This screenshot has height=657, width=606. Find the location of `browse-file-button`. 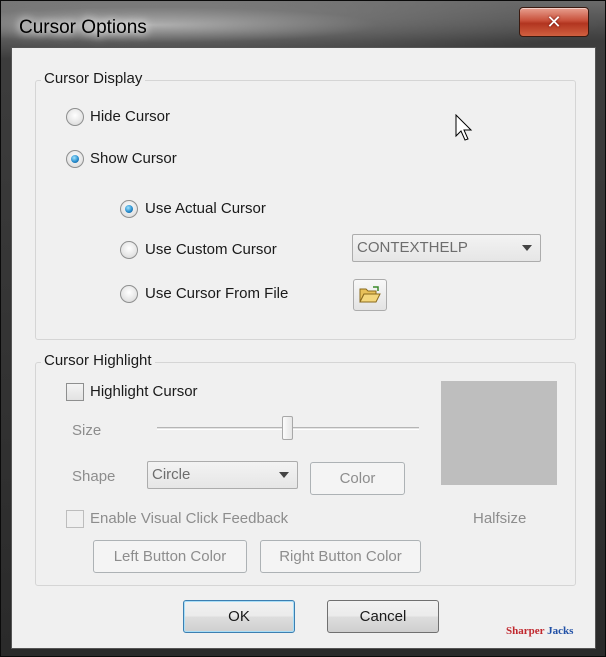

browse-file-button is located at coordinates (370, 295).